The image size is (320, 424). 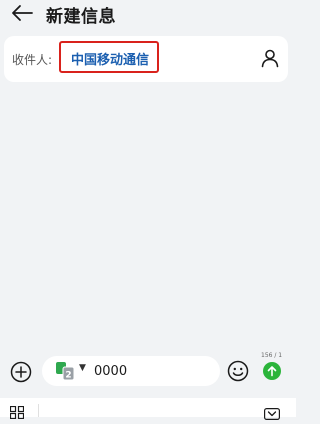 I want to click on divider, so click(x=38, y=410).